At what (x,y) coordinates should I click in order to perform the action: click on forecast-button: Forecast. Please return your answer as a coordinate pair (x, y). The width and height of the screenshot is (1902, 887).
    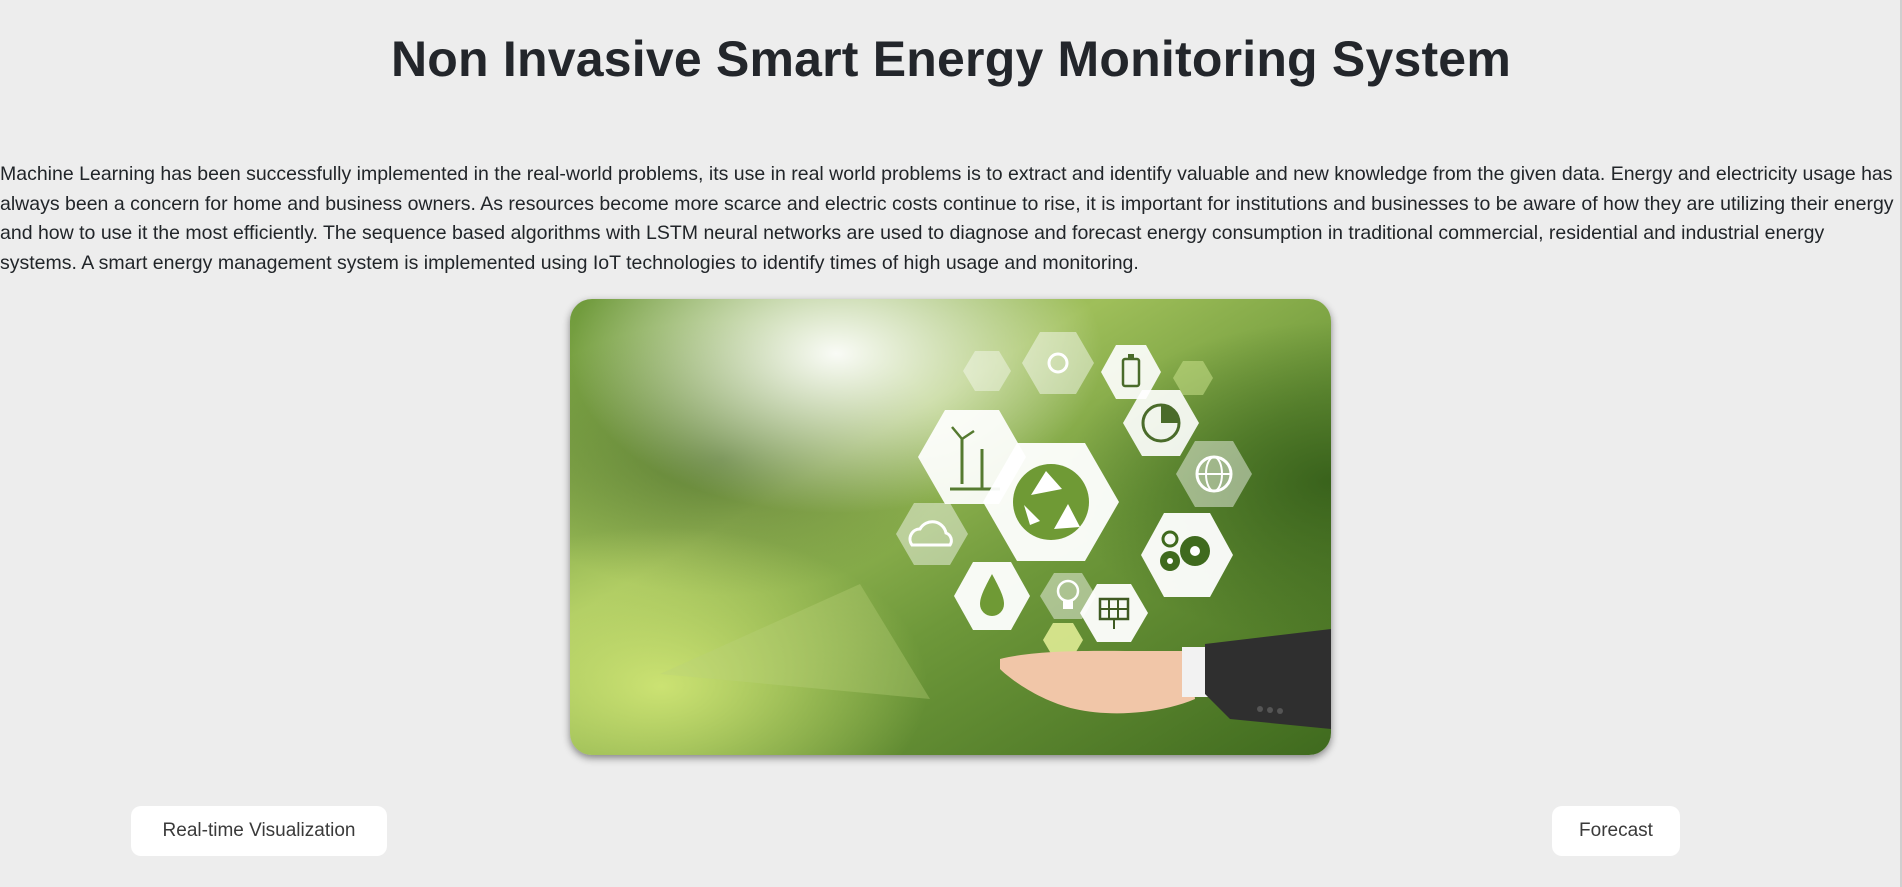
    Looking at the image, I should click on (1616, 831).